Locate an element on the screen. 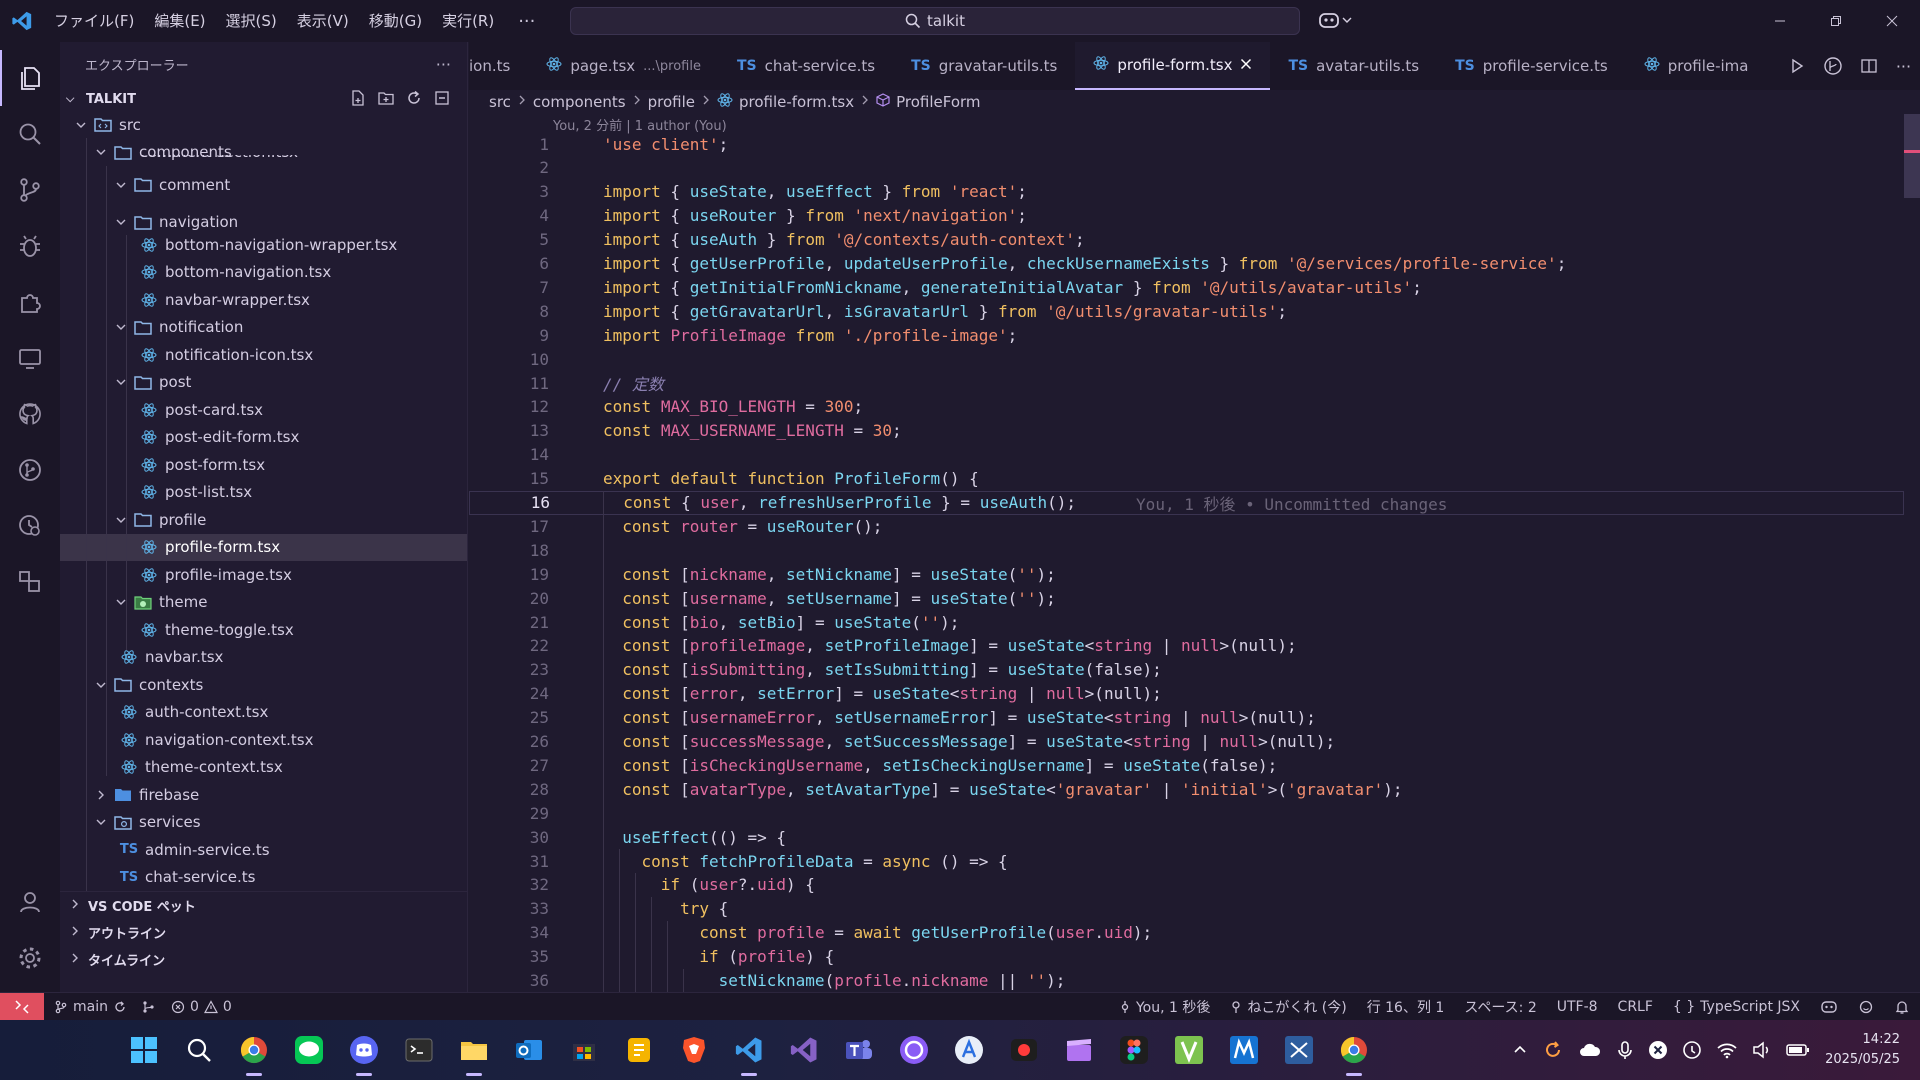  indentation: スペース: 2 is located at coordinates (1500, 1007).